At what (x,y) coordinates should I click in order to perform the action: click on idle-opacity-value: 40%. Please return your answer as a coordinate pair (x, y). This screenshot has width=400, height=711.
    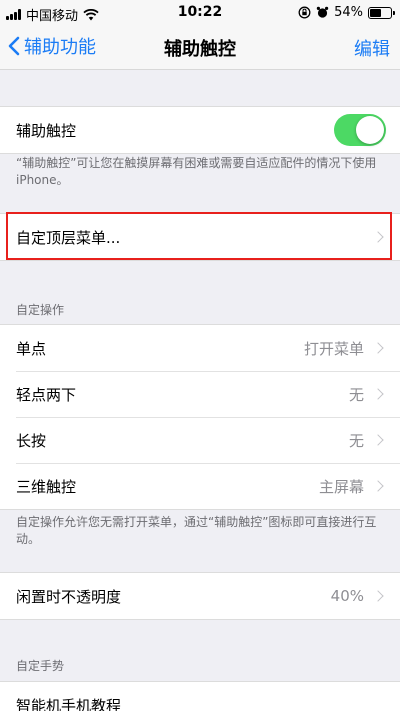
    Looking at the image, I should click on (347, 596).